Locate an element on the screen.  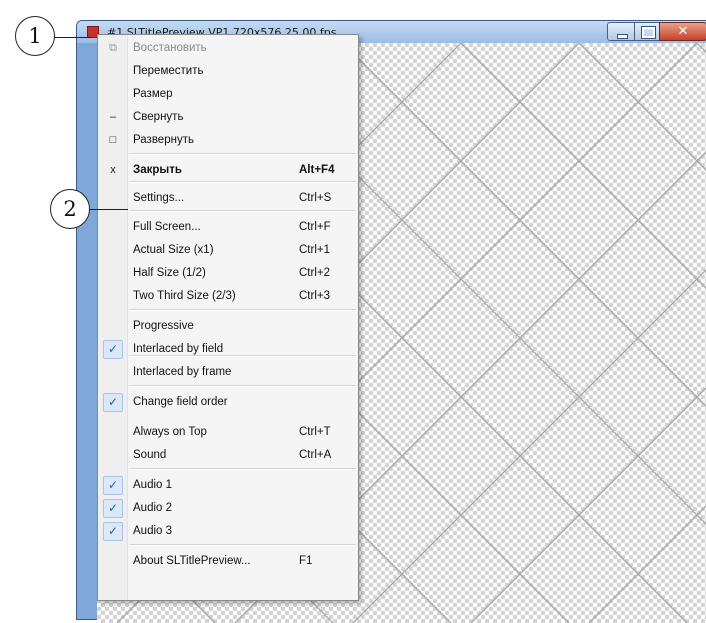
menu-item-label: Progressive is located at coordinates (163, 326).